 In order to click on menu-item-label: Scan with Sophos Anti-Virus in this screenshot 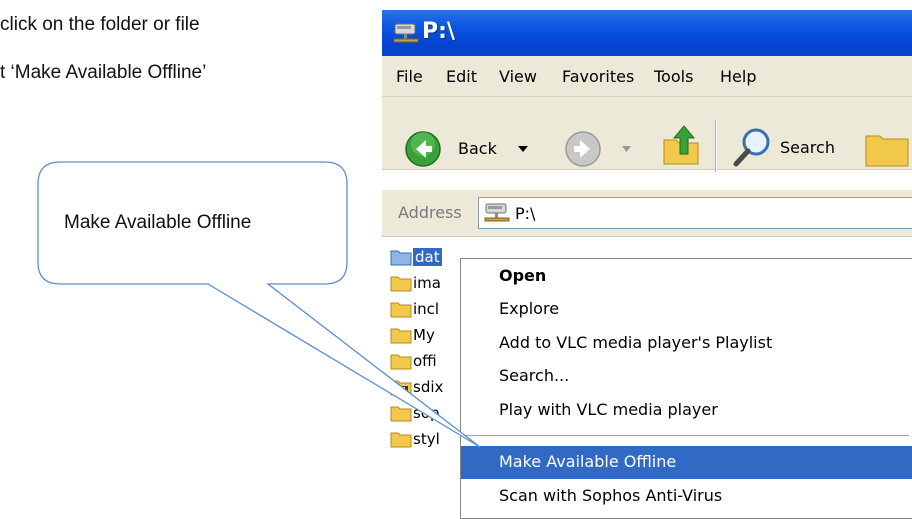, I will do `click(611, 495)`.